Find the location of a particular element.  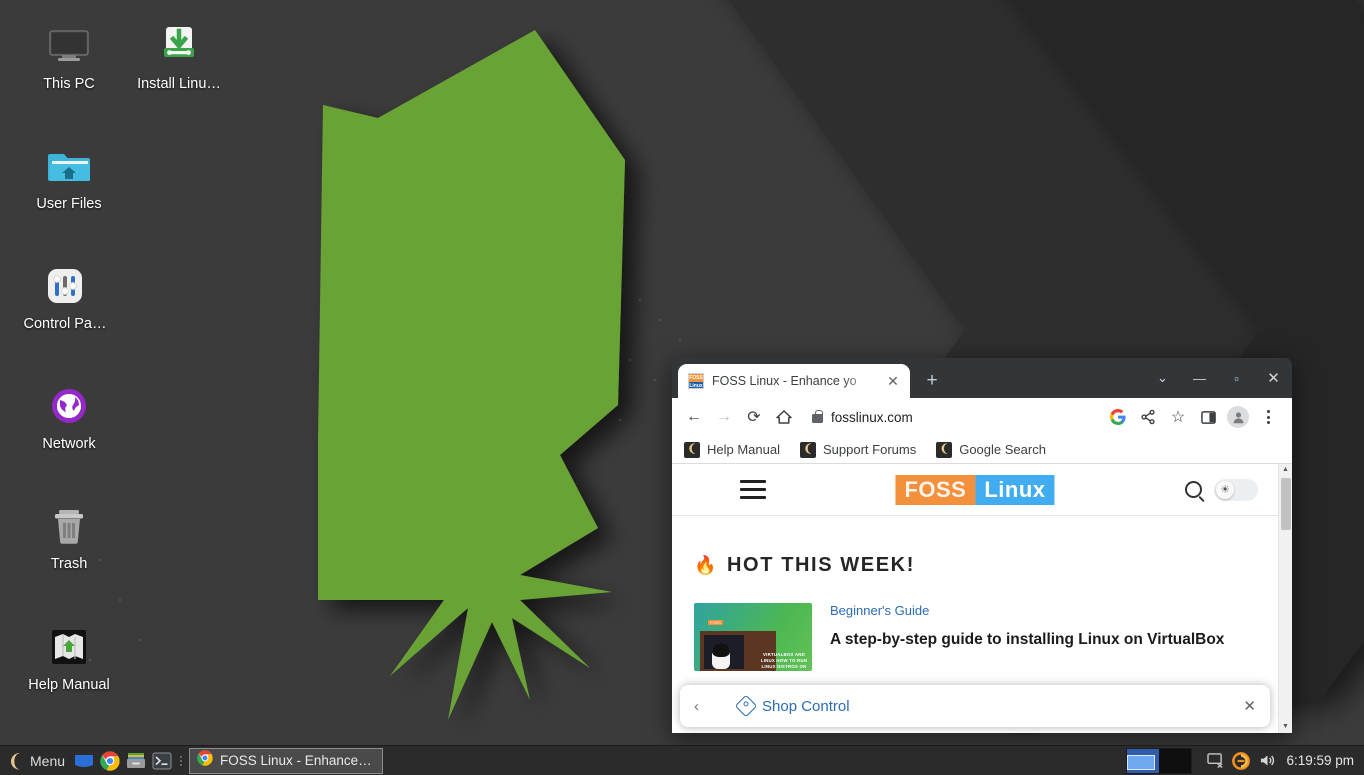

desktop-icon-trash: Trash is located at coordinates (69, 537).